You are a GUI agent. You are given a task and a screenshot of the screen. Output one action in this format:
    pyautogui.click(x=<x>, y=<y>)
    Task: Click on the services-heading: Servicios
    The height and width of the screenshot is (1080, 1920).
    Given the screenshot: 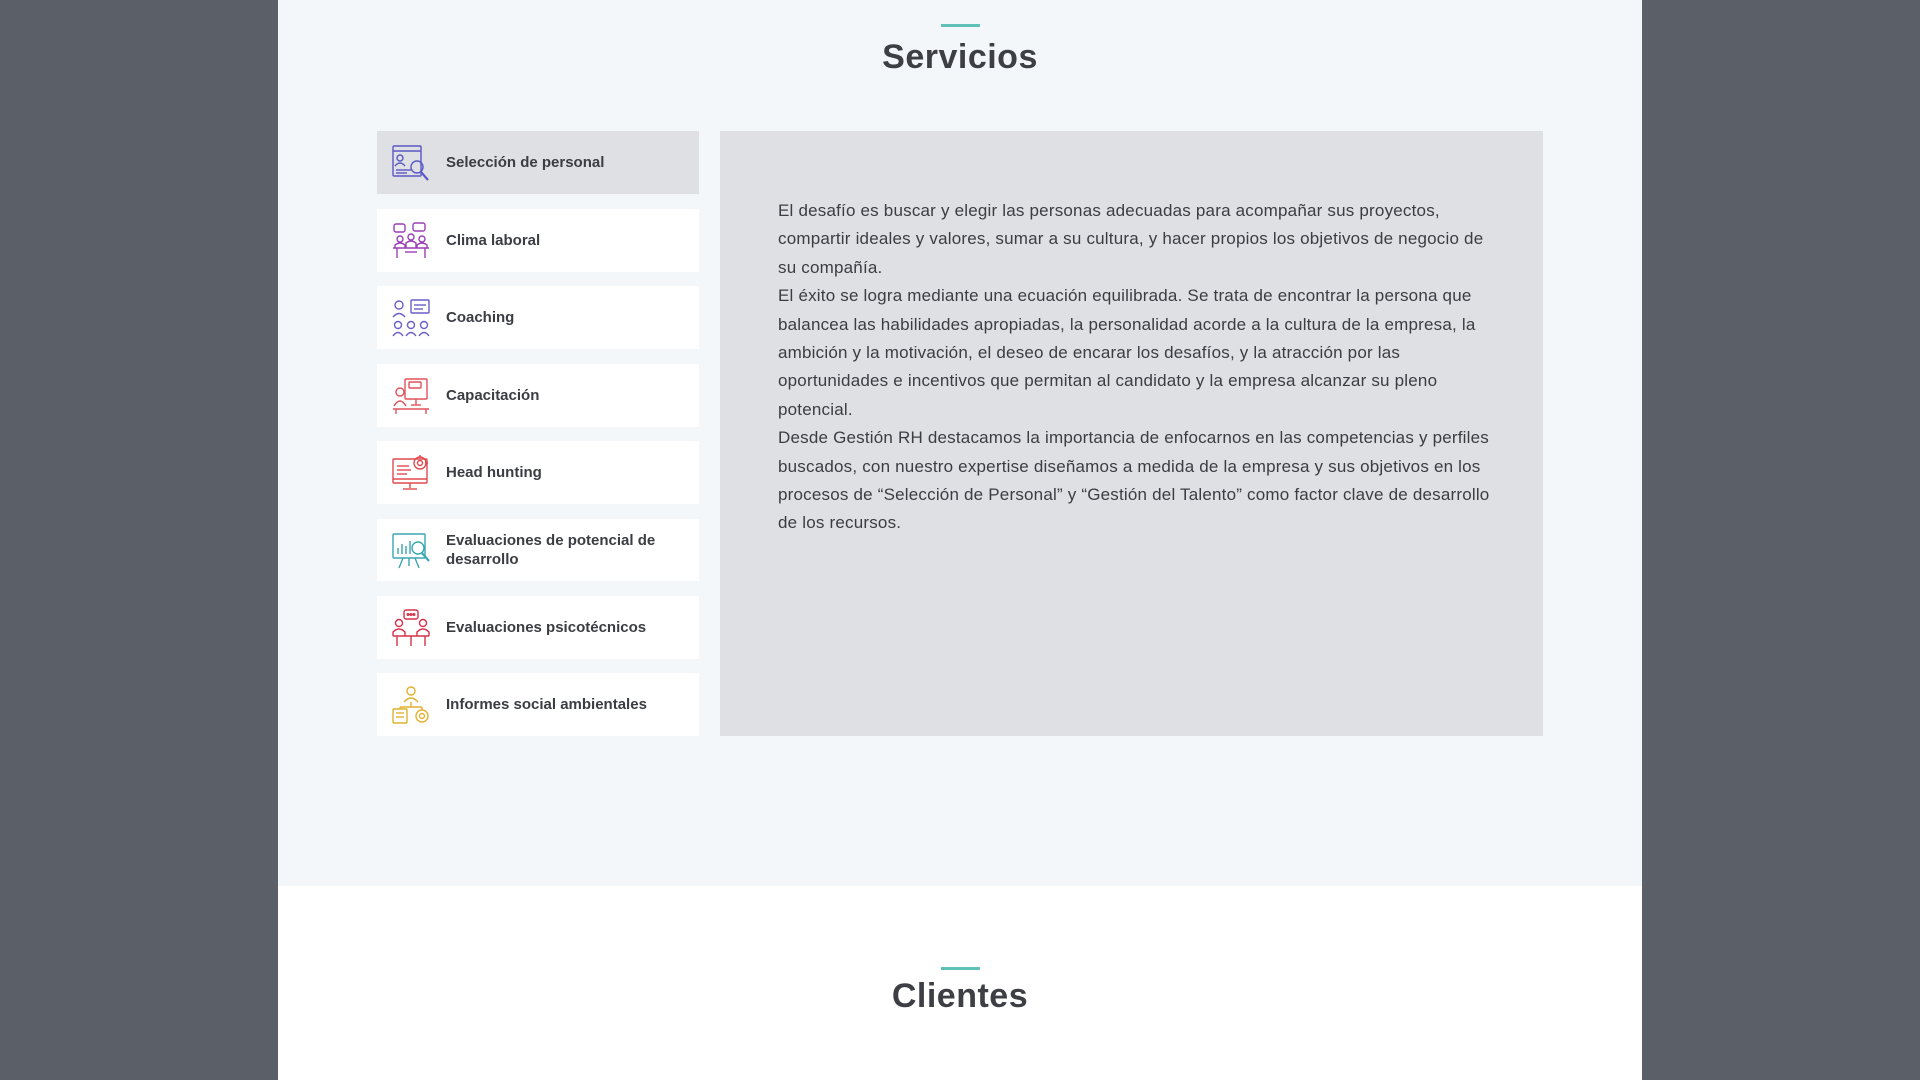 What is the action you would take?
    pyautogui.click(x=960, y=50)
    